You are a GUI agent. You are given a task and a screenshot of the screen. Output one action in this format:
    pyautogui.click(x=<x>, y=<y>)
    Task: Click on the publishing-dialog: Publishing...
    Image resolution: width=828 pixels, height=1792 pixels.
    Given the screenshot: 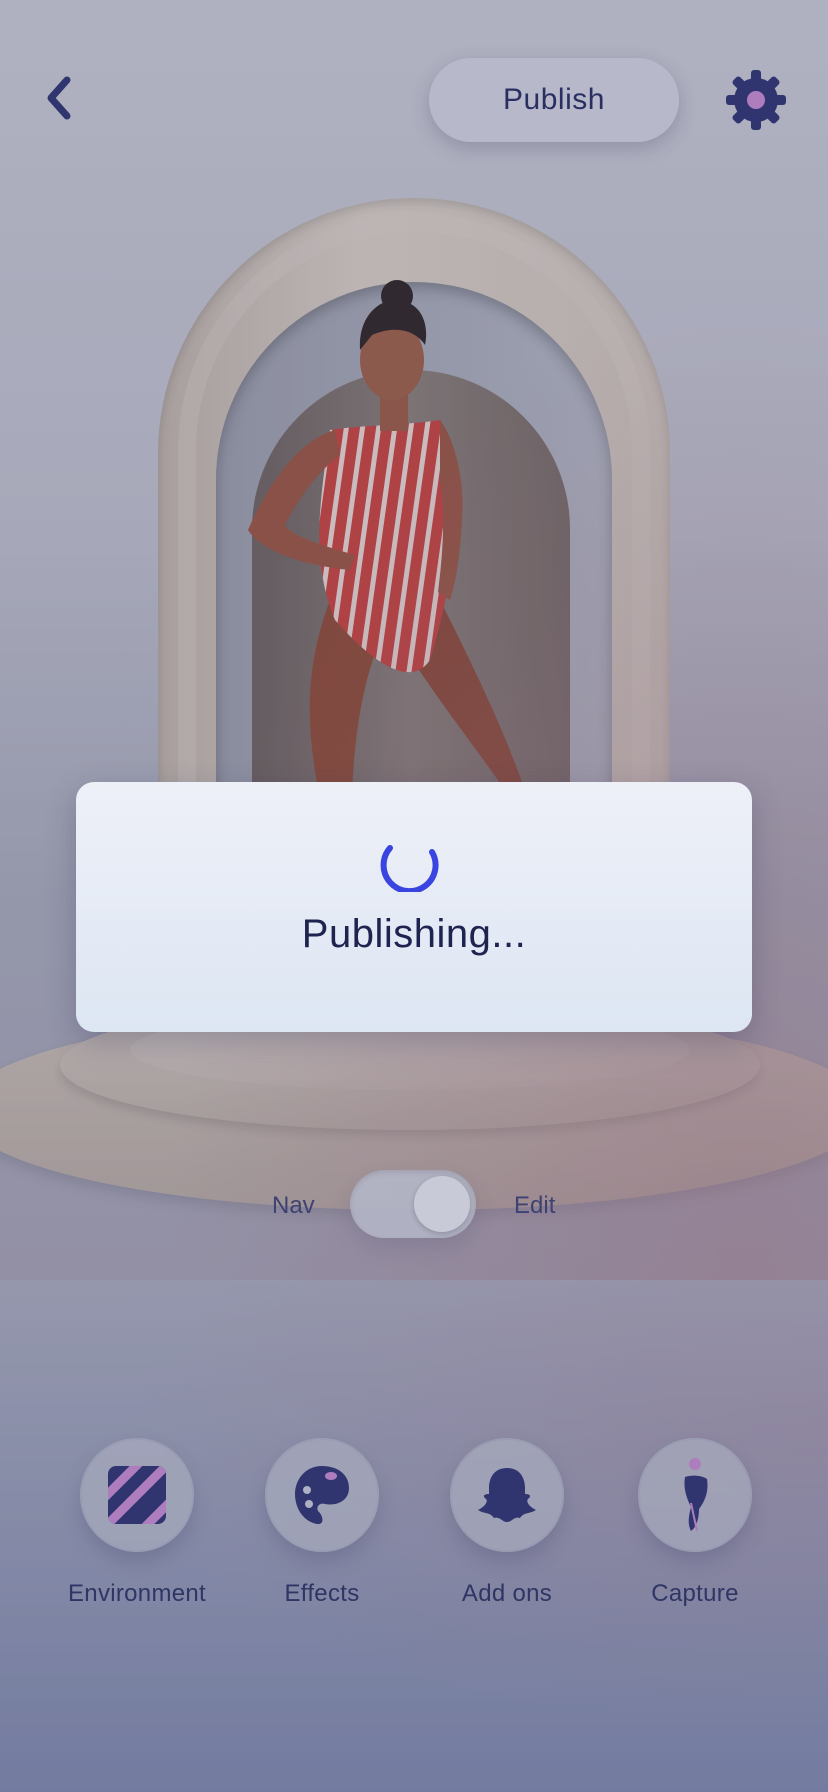 What is the action you would take?
    pyautogui.click(x=414, y=907)
    